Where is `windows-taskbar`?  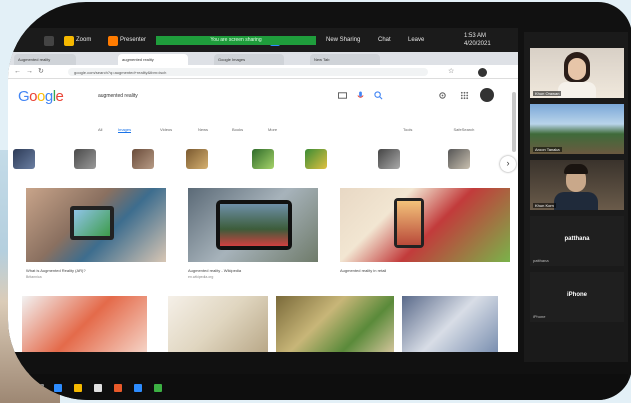
windows-taskbar is located at coordinates (318, 387).